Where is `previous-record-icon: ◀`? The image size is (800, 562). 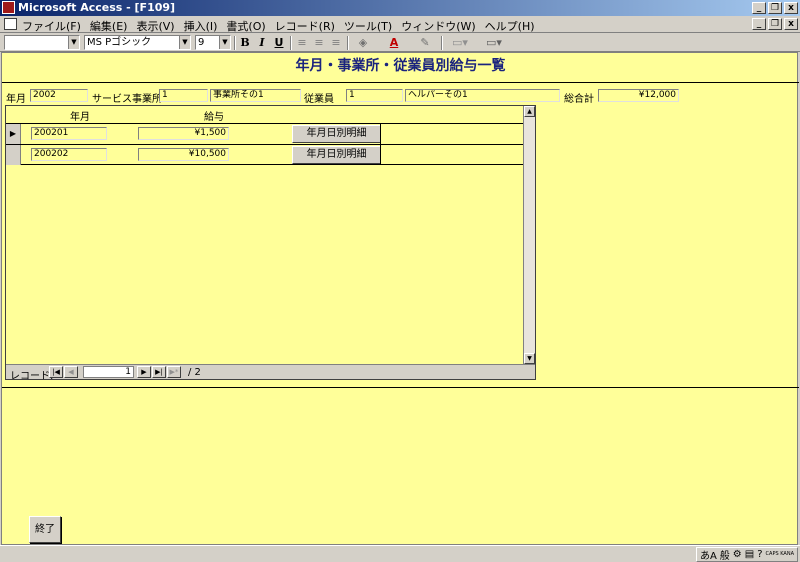
previous-record-icon: ◀ is located at coordinates (71, 372).